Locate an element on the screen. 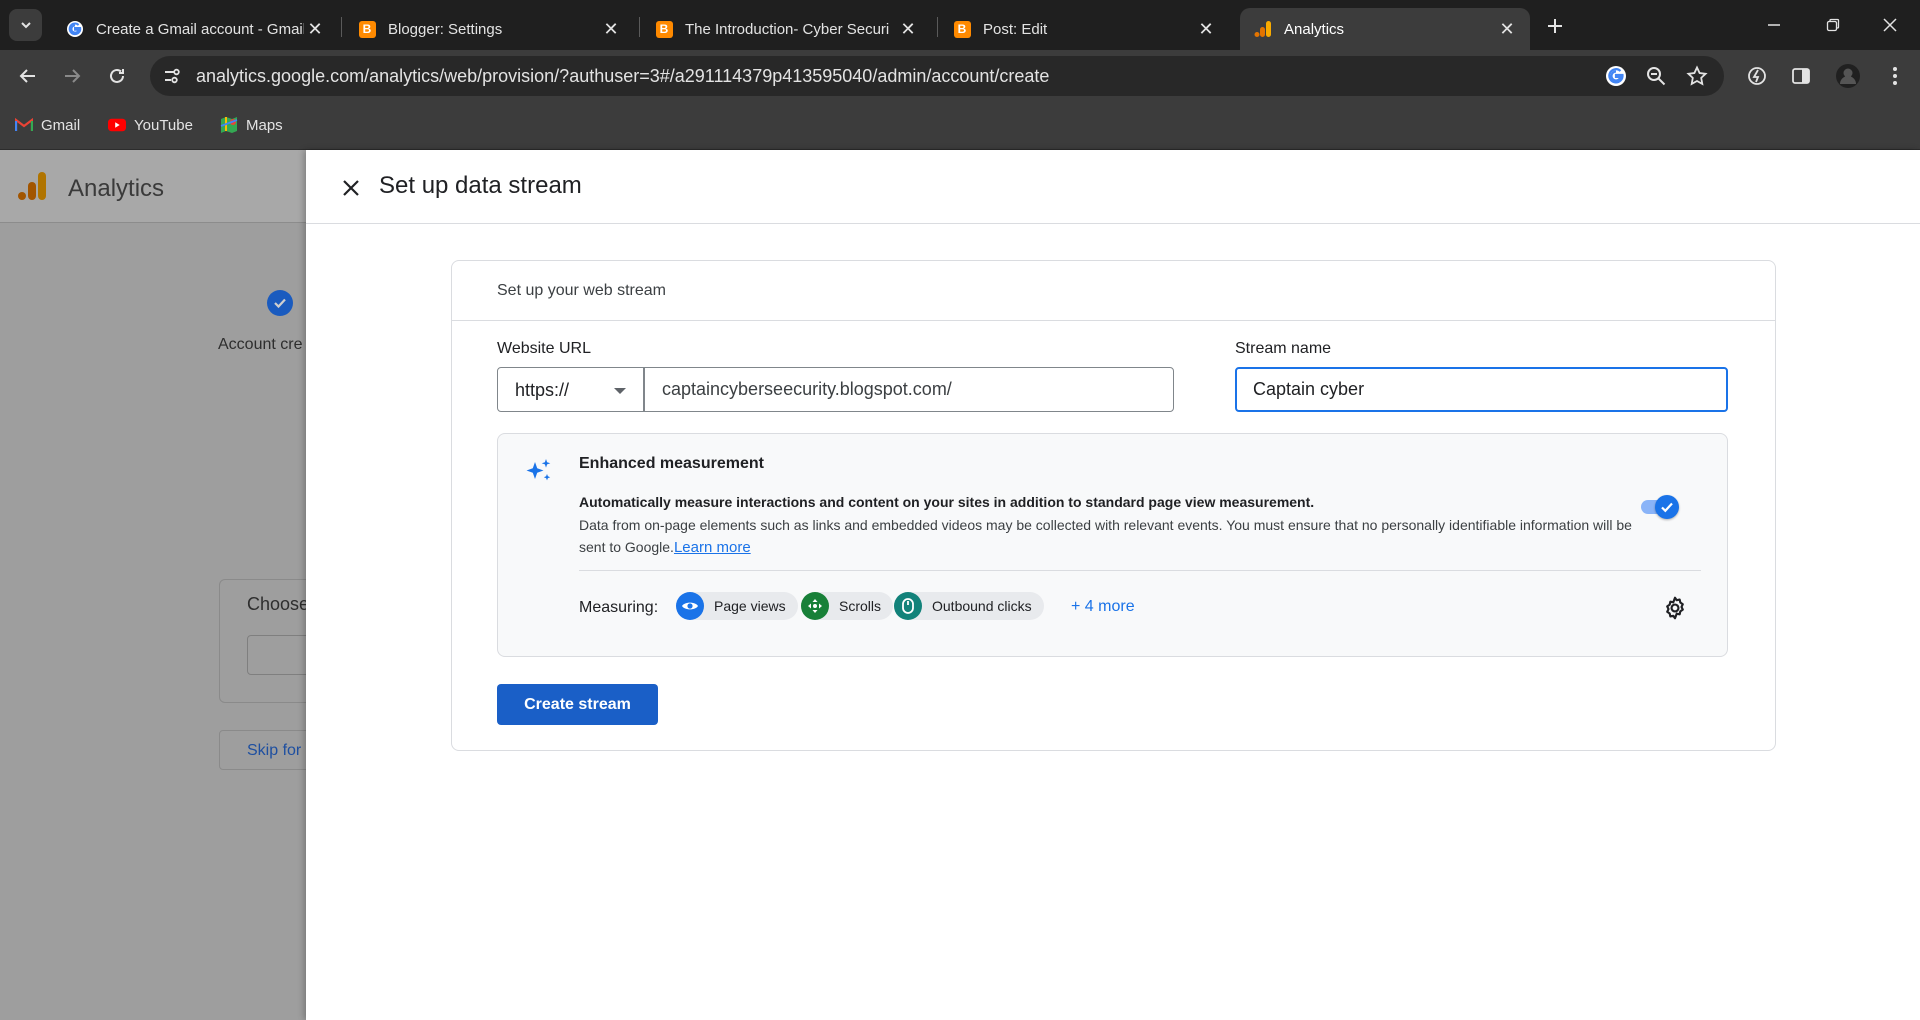  protocol-value: https:// is located at coordinates (542, 390).